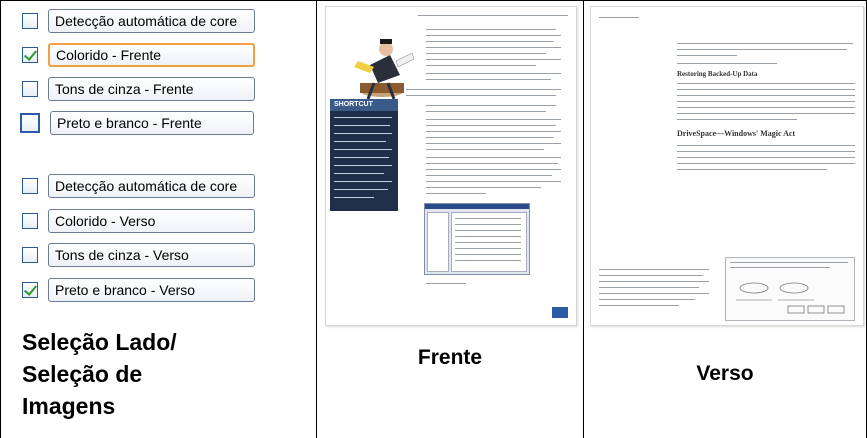  Describe the element at coordinates (30, 186) in the screenshot. I see `checkbox-auto-color-back` at that location.